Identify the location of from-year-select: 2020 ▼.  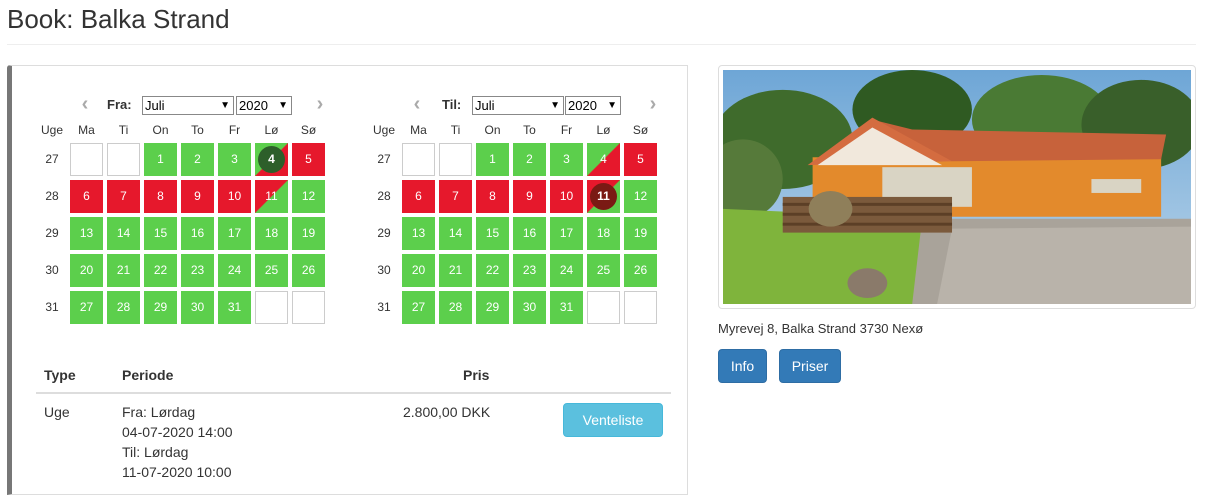
(264, 105).